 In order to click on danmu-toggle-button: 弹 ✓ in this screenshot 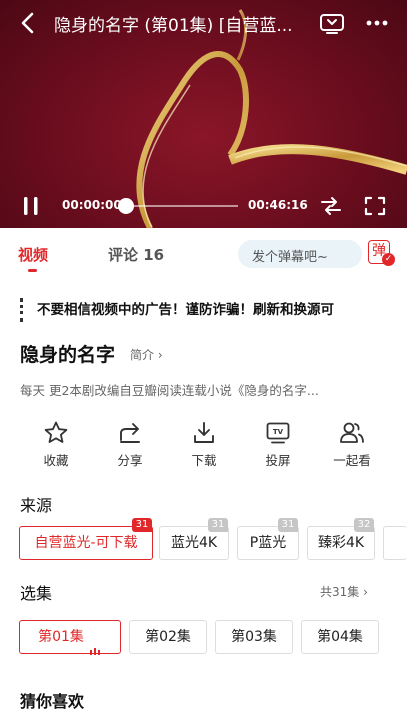, I will do `click(381, 254)`.